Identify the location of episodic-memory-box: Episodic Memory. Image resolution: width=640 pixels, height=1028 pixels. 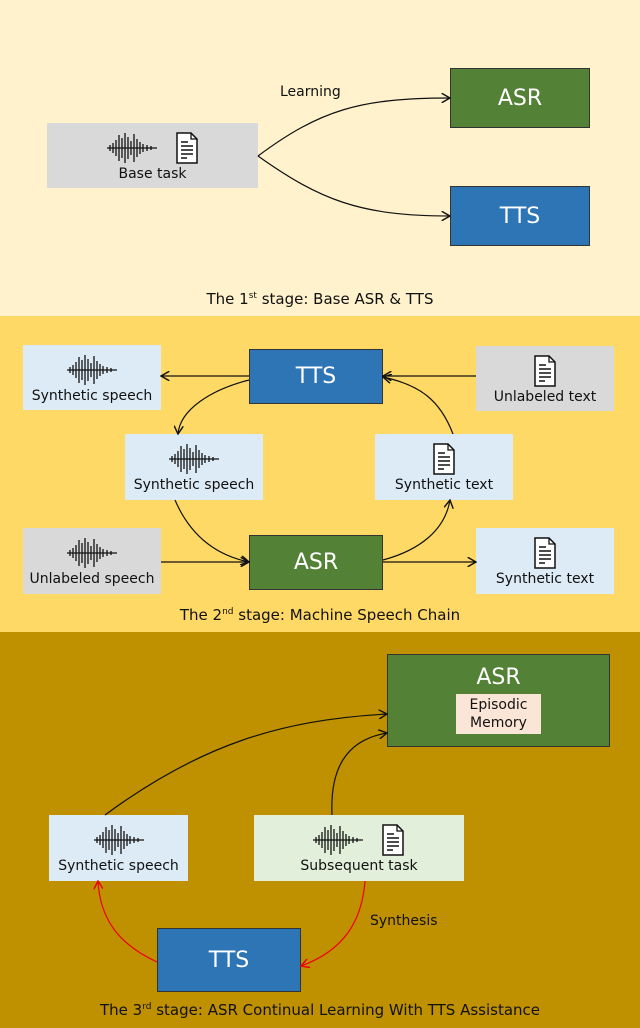
(498, 714).